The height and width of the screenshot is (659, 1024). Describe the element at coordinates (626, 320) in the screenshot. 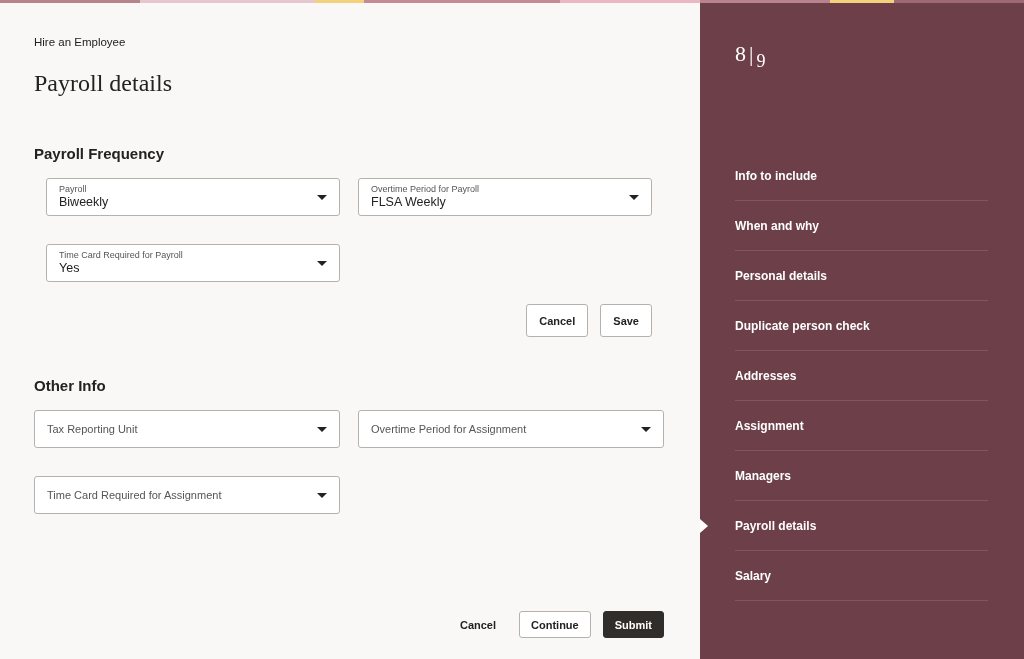

I see `save-button: Save` at that location.